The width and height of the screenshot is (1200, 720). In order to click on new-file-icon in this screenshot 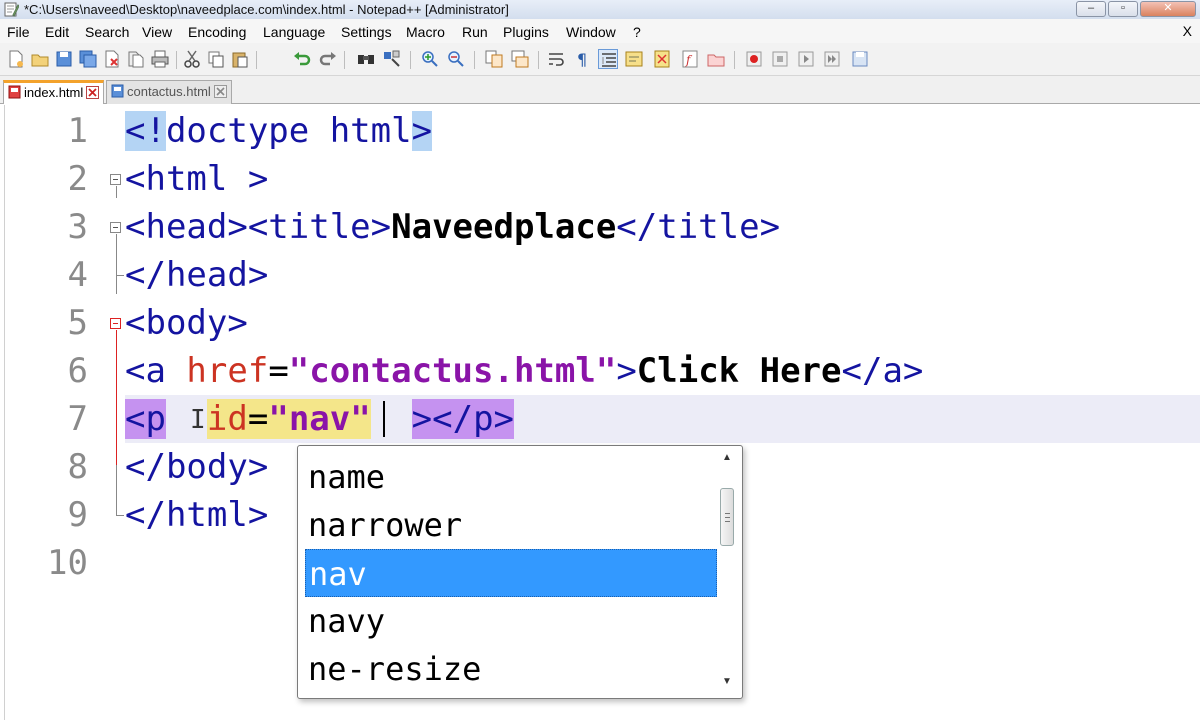, I will do `click(16, 59)`.